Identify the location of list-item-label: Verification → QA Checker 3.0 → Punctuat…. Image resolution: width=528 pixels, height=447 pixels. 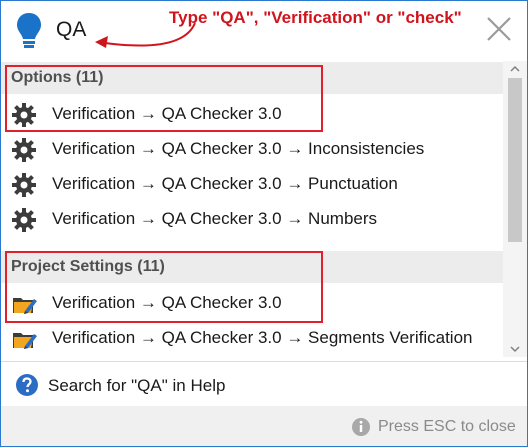
(225, 183).